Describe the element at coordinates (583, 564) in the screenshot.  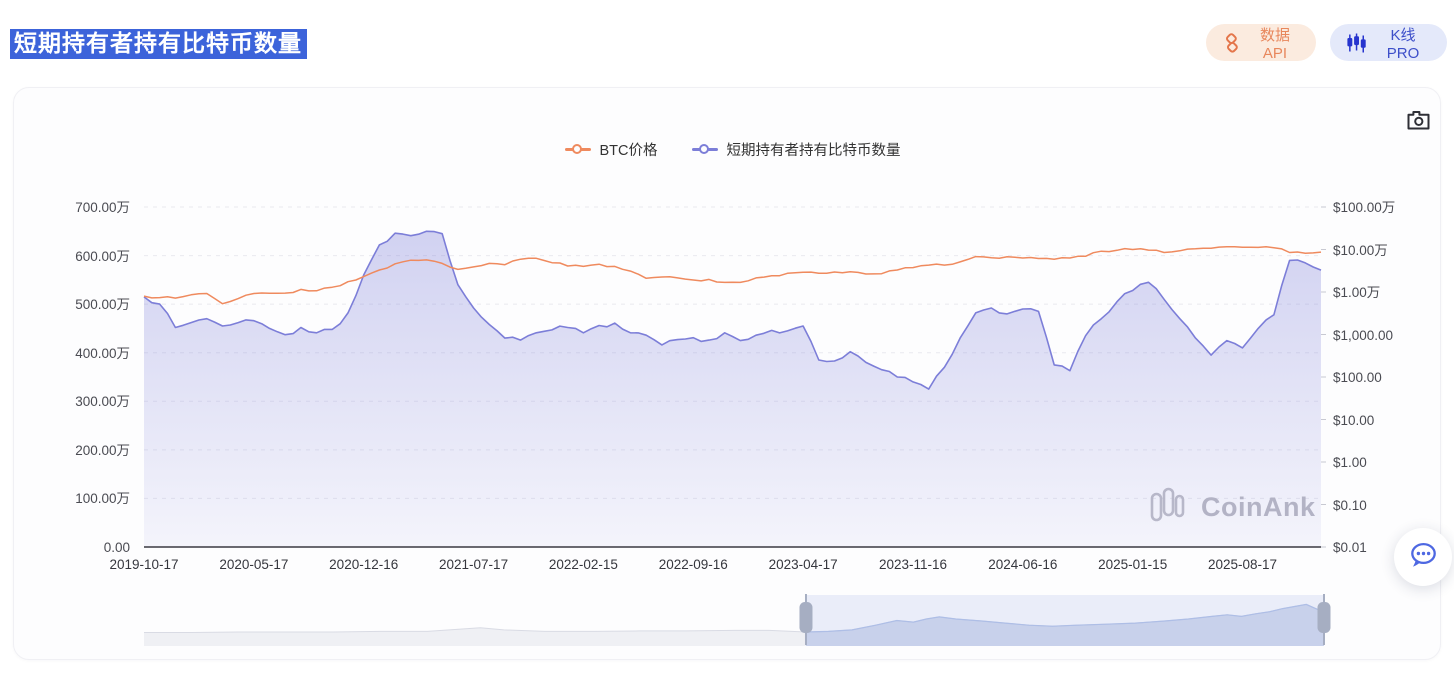
I see `x-axis-label: 2022-02-15` at that location.